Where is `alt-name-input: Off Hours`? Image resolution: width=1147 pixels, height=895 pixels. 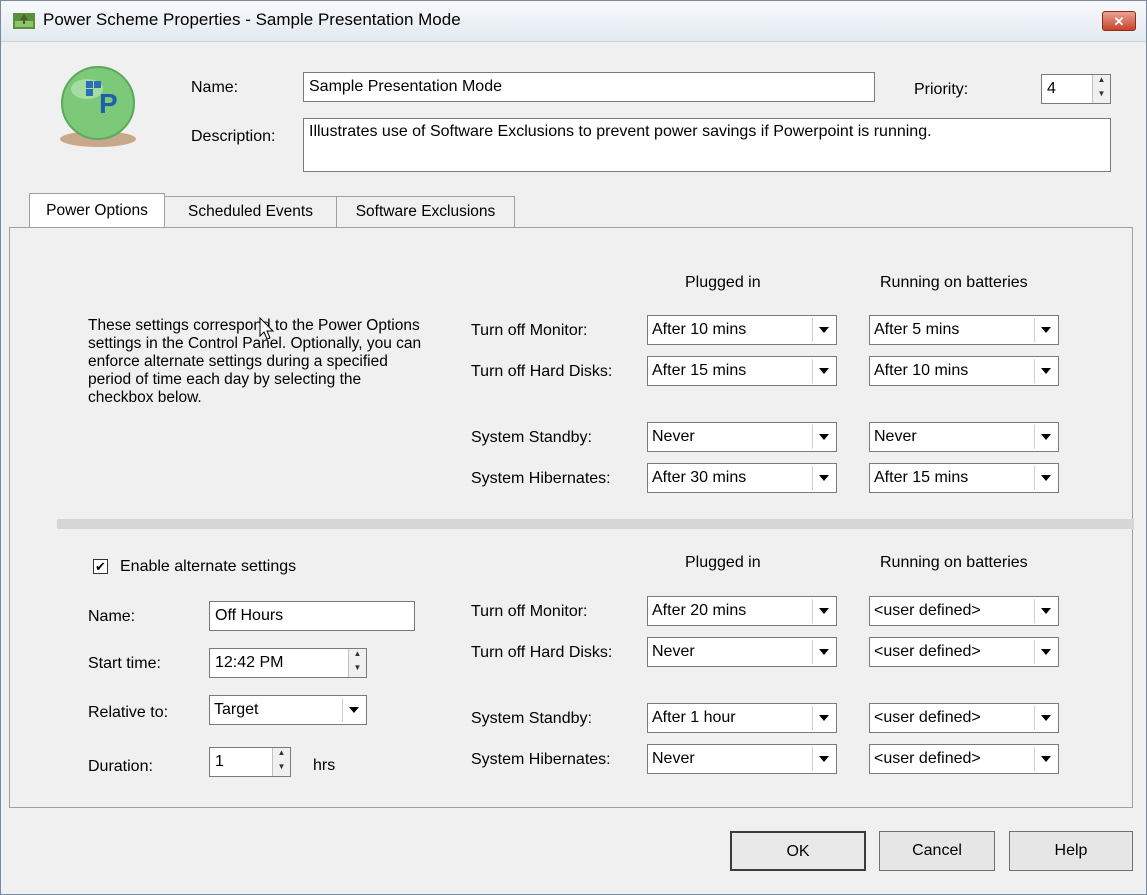
alt-name-input: Off Hours is located at coordinates (312, 616).